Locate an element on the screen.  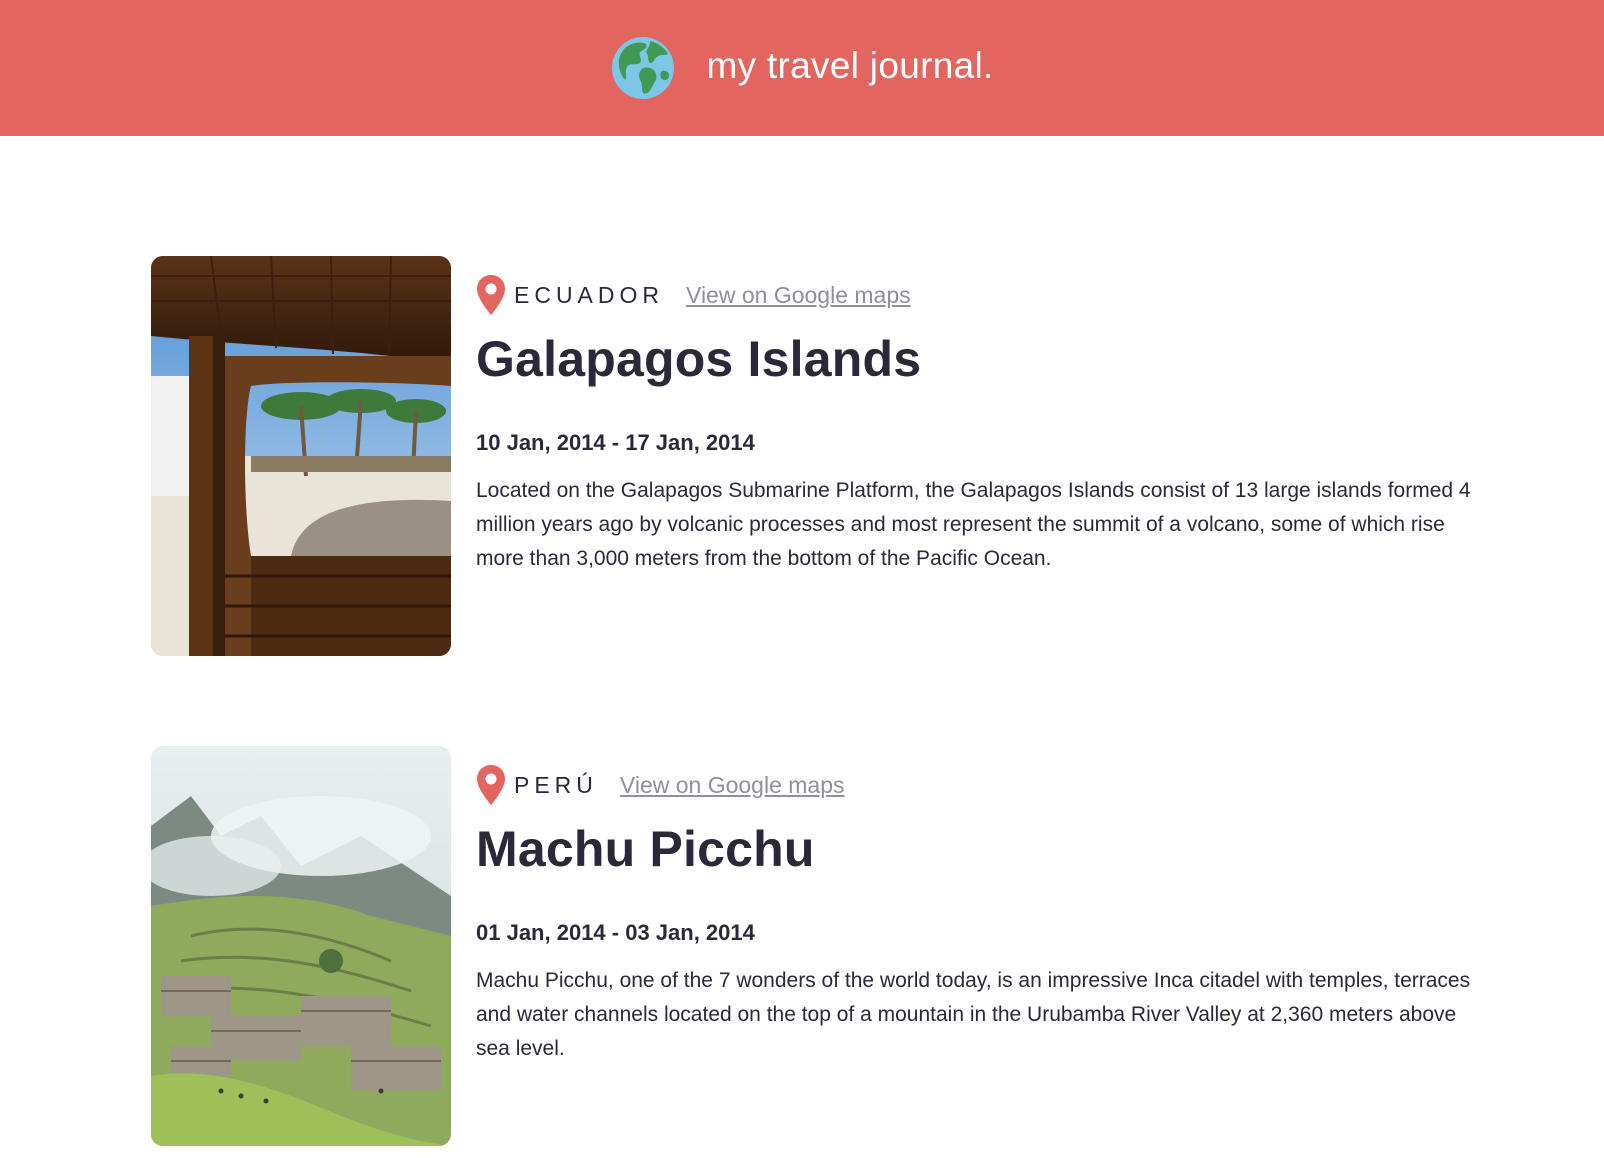
app-title: my travel journal. is located at coordinates (850, 65).